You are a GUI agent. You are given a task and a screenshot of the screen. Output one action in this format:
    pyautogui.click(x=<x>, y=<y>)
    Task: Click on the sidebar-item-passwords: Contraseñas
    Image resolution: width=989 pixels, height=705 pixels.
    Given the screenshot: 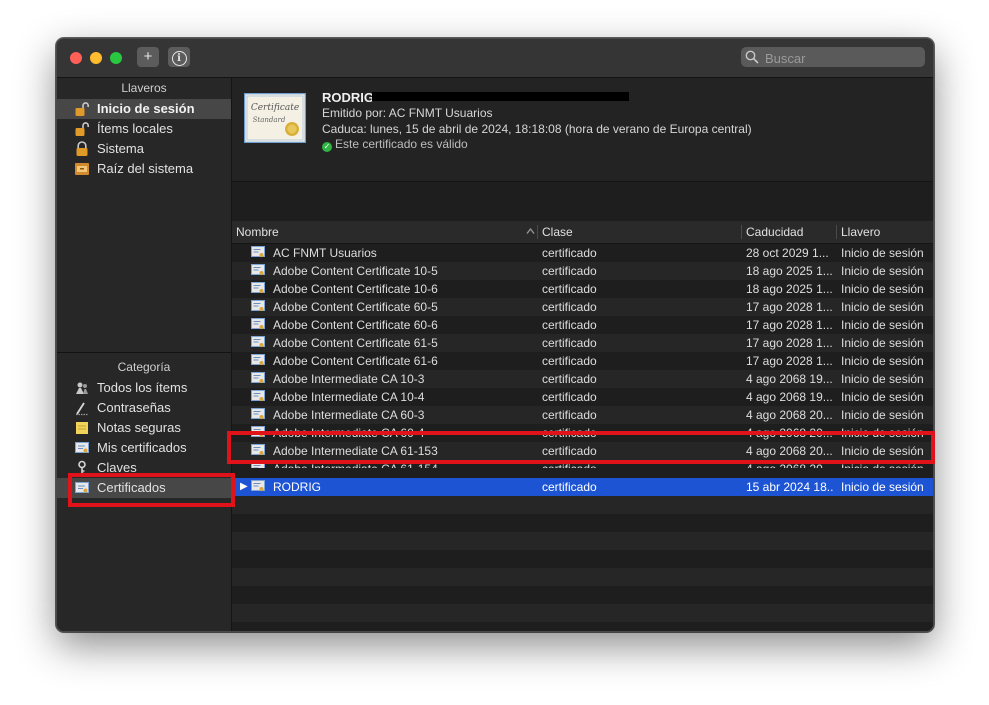 What is the action you would take?
    pyautogui.click(x=144, y=408)
    